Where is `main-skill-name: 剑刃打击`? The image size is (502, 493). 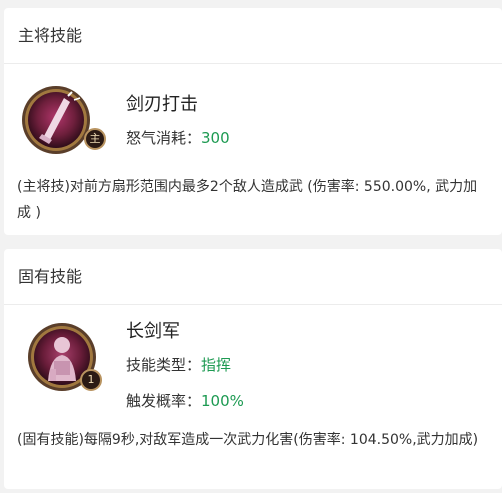 main-skill-name: 剑刃打击 is located at coordinates (162, 104).